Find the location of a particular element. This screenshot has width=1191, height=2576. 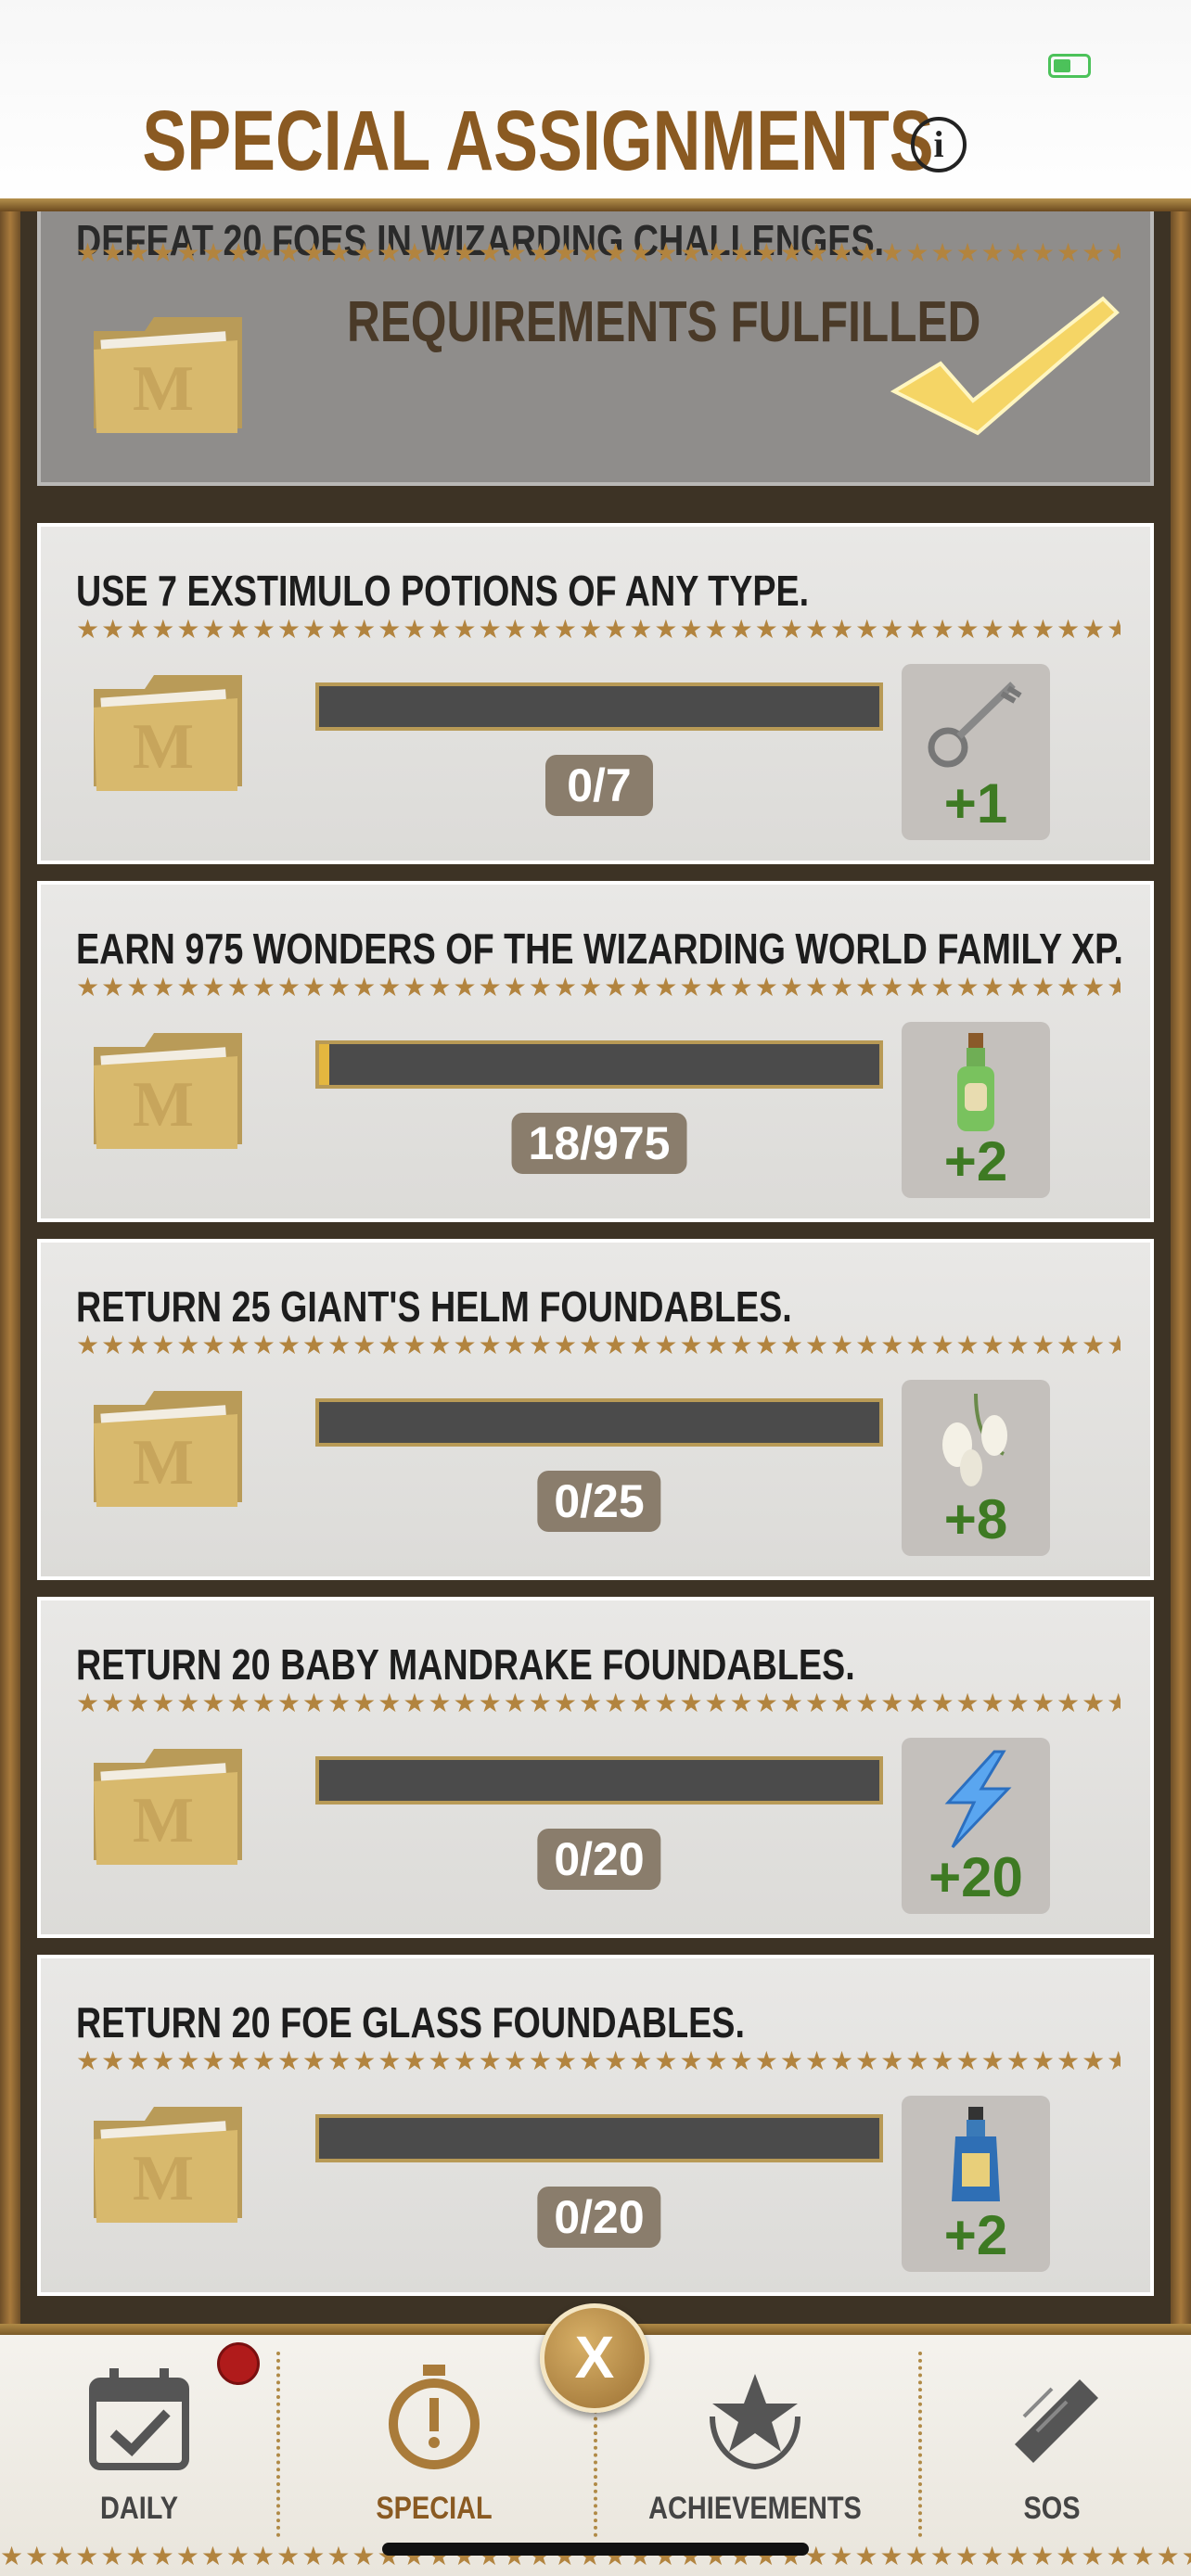

scroll-icon is located at coordinates (1056, 2421).